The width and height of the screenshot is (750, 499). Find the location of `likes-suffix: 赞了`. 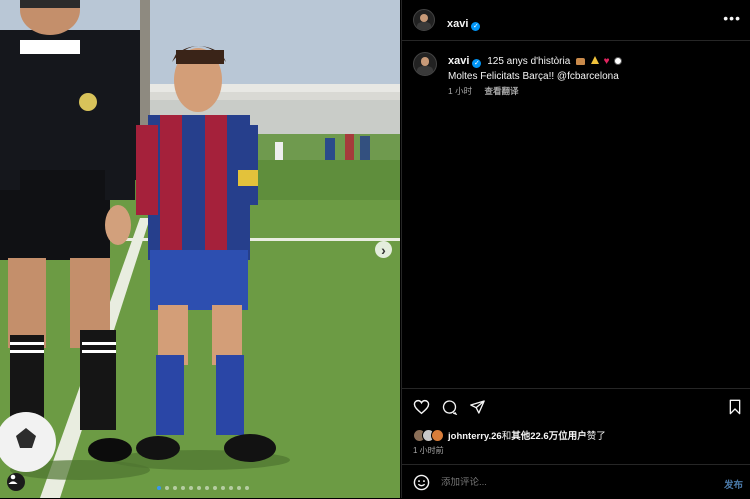

likes-suffix: 赞了 is located at coordinates (596, 436).